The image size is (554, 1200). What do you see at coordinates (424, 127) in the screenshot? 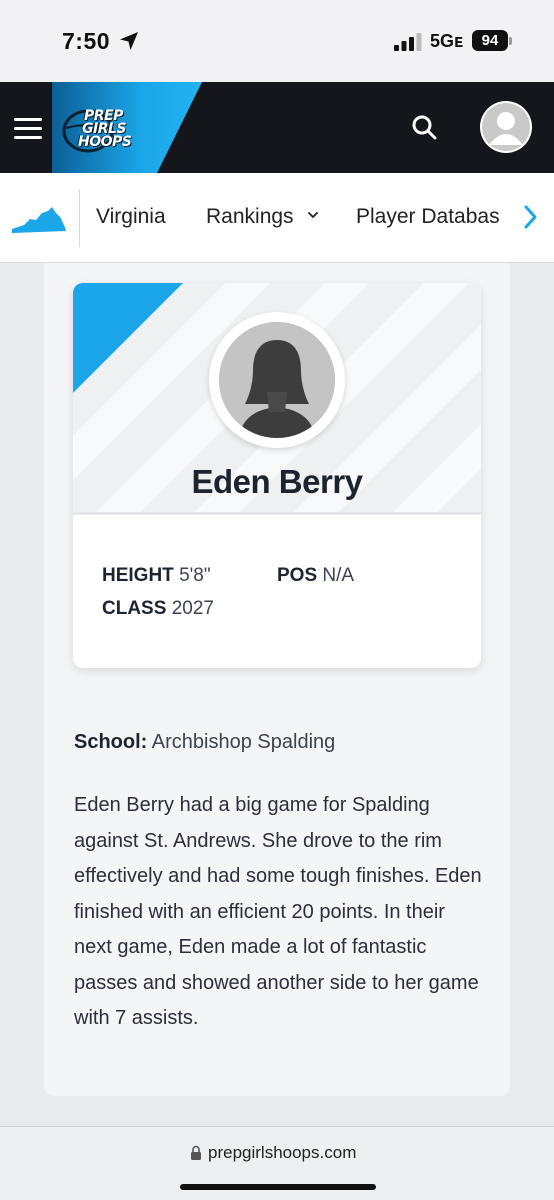
I see `search-icon` at bounding box center [424, 127].